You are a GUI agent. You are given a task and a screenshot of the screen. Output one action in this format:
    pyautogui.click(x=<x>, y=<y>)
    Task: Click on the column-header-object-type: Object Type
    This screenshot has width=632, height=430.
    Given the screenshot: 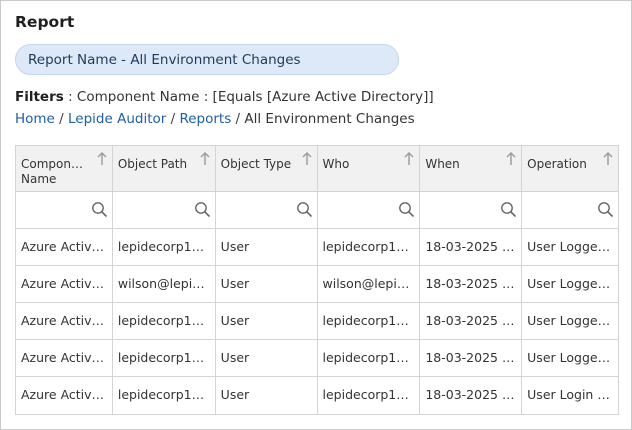 What is the action you would take?
    pyautogui.click(x=266, y=169)
    